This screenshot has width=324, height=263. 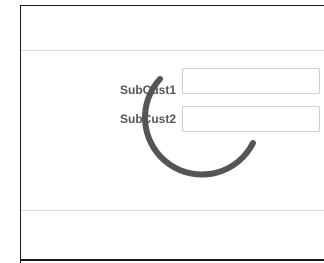 What do you see at coordinates (199, 127) in the screenshot?
I see `loading-spinner-icon` at bounding box center [199, 127].